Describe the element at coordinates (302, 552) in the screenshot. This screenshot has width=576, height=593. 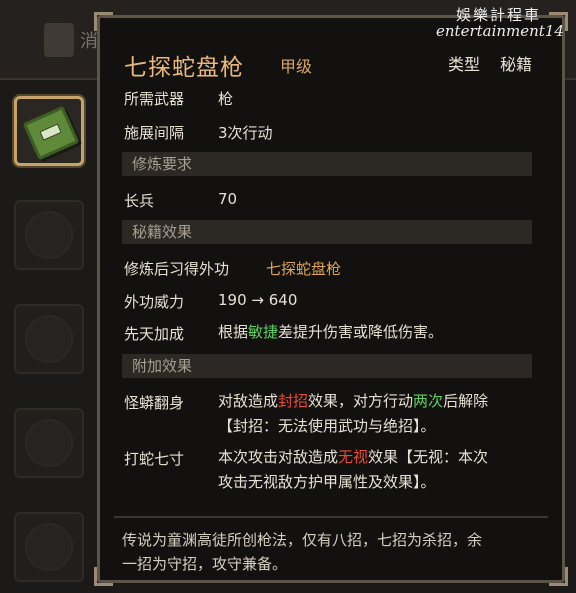
I see `flavor-text: 传说为童渊高徒所创枪法，仅有八招，七招为杀招，余 一招为守招，攻守兼备。` at that location.